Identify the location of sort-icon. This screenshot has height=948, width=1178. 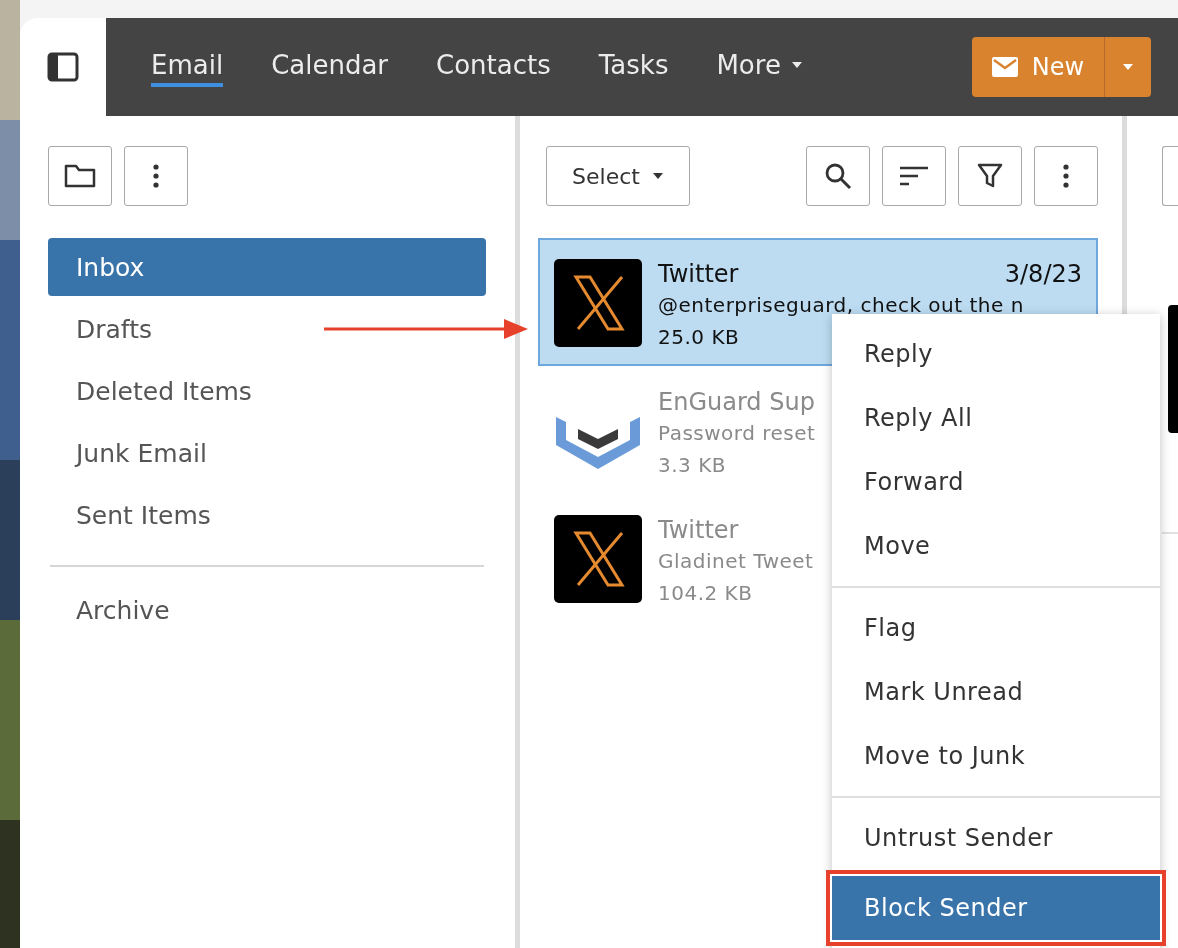
(914, 176).